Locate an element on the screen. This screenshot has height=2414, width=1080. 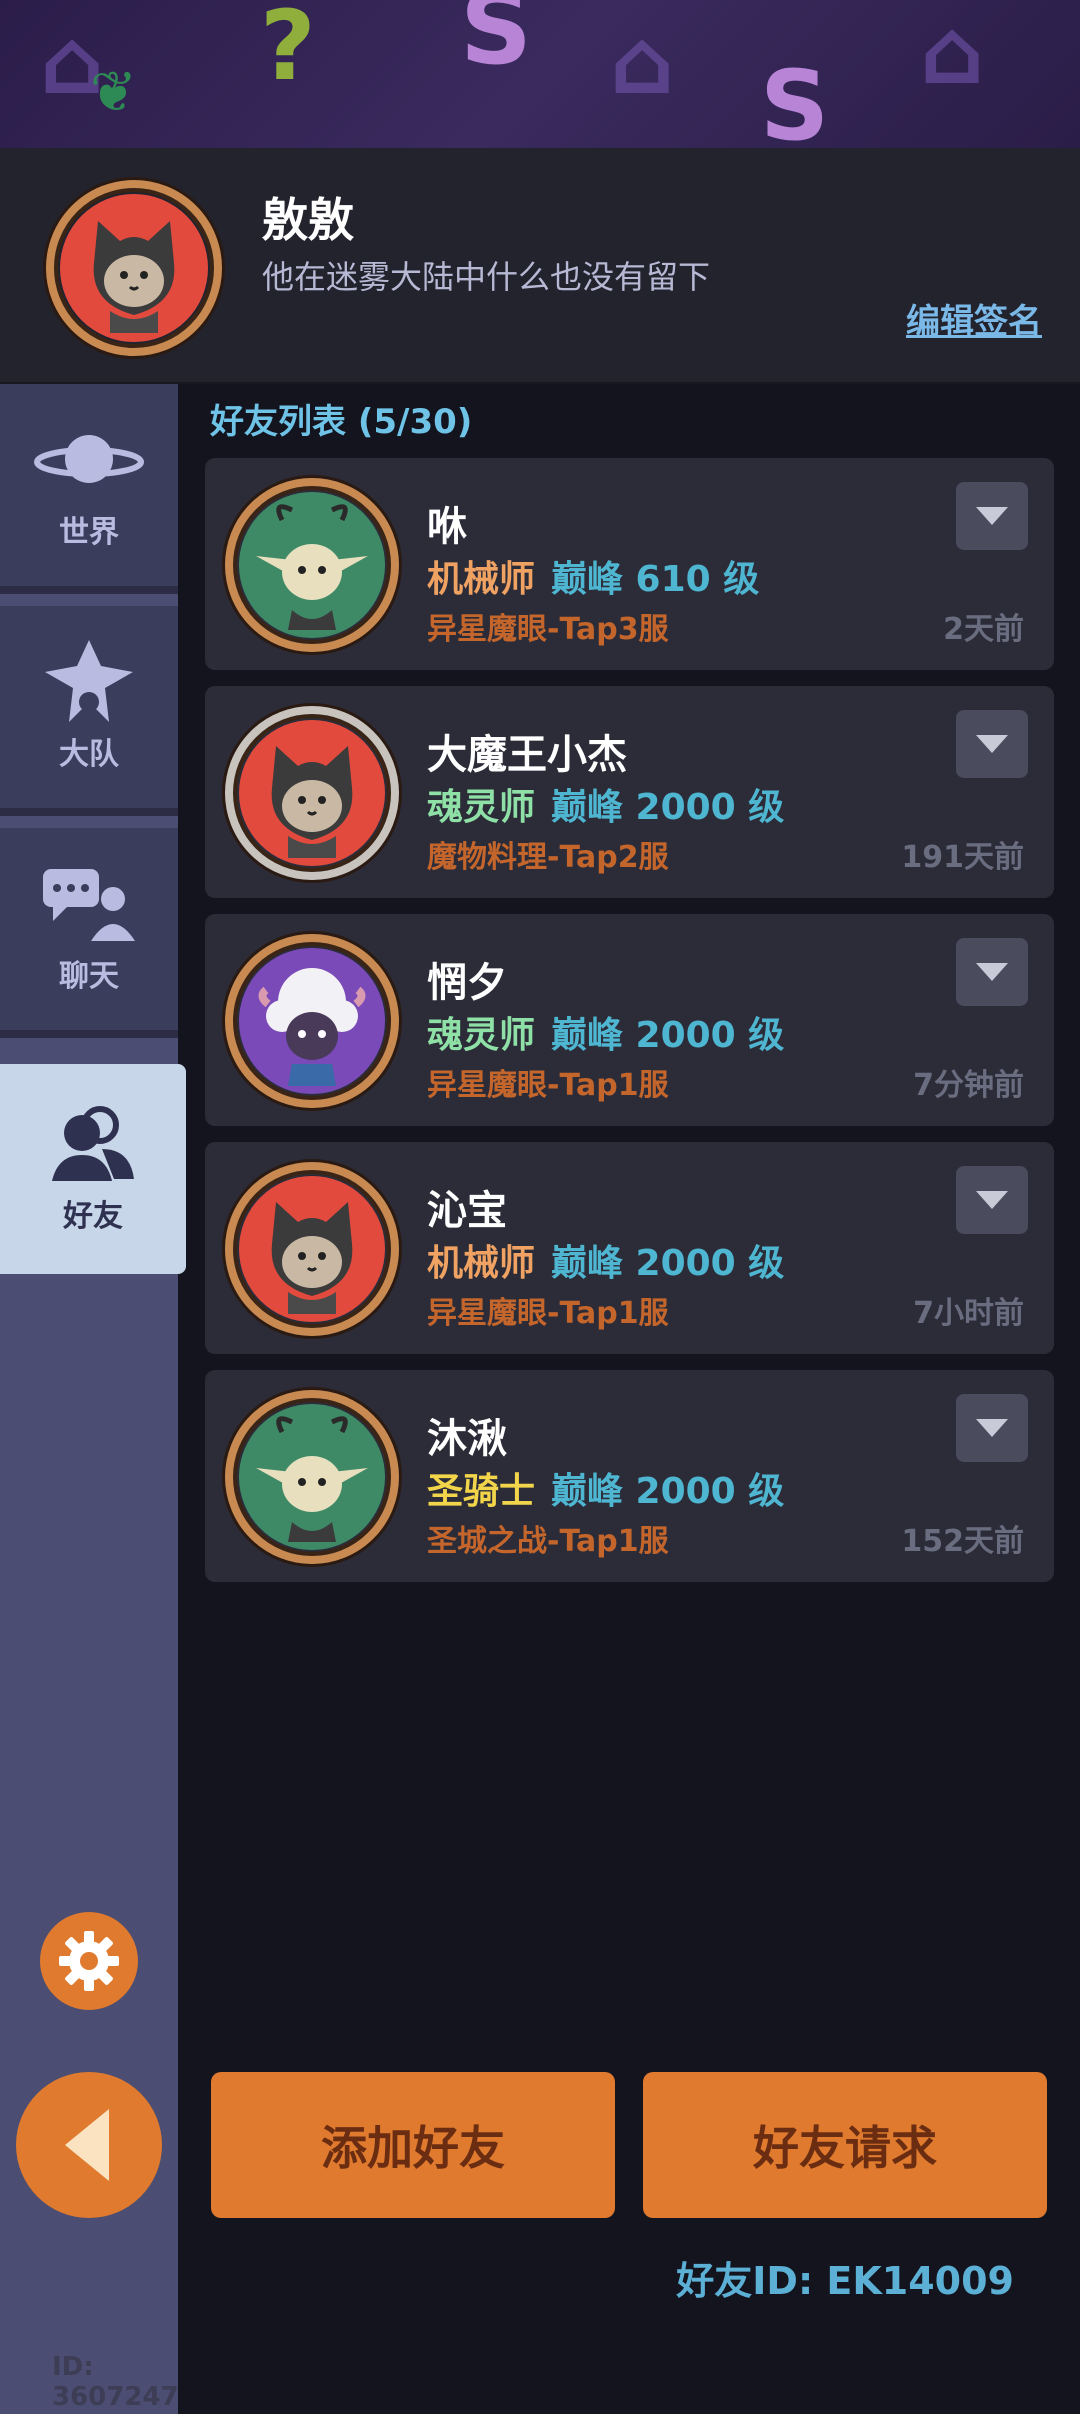
gear-icon is located at coordinates (89, 1961).